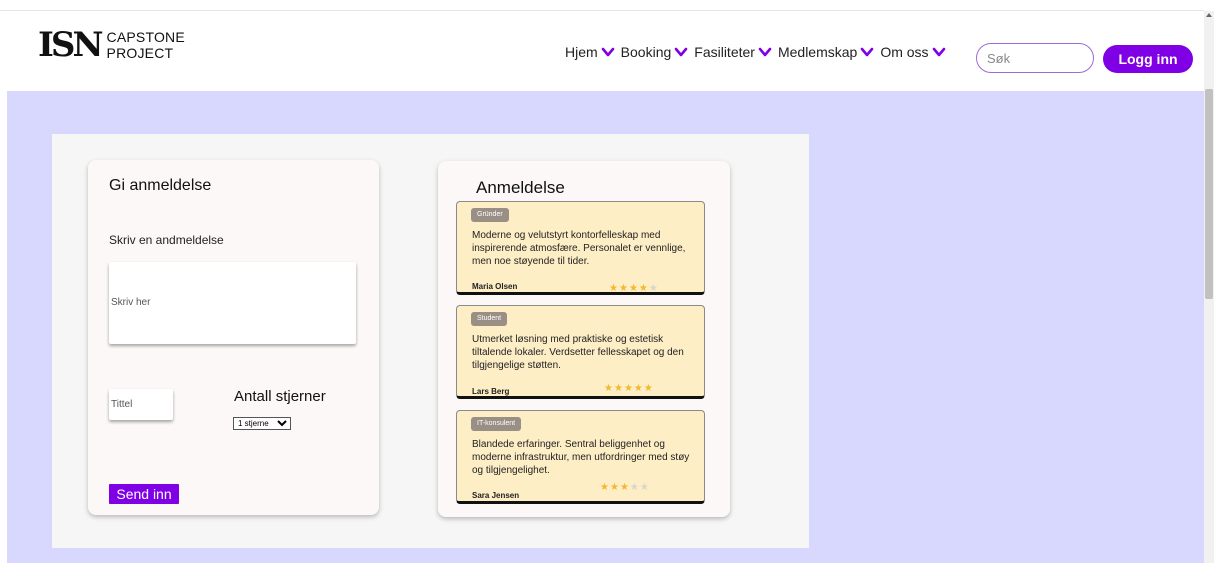 This screenshot has width=1214, height=563. I want to click on reviews-title: Anmeldelse, so click(520, 187).